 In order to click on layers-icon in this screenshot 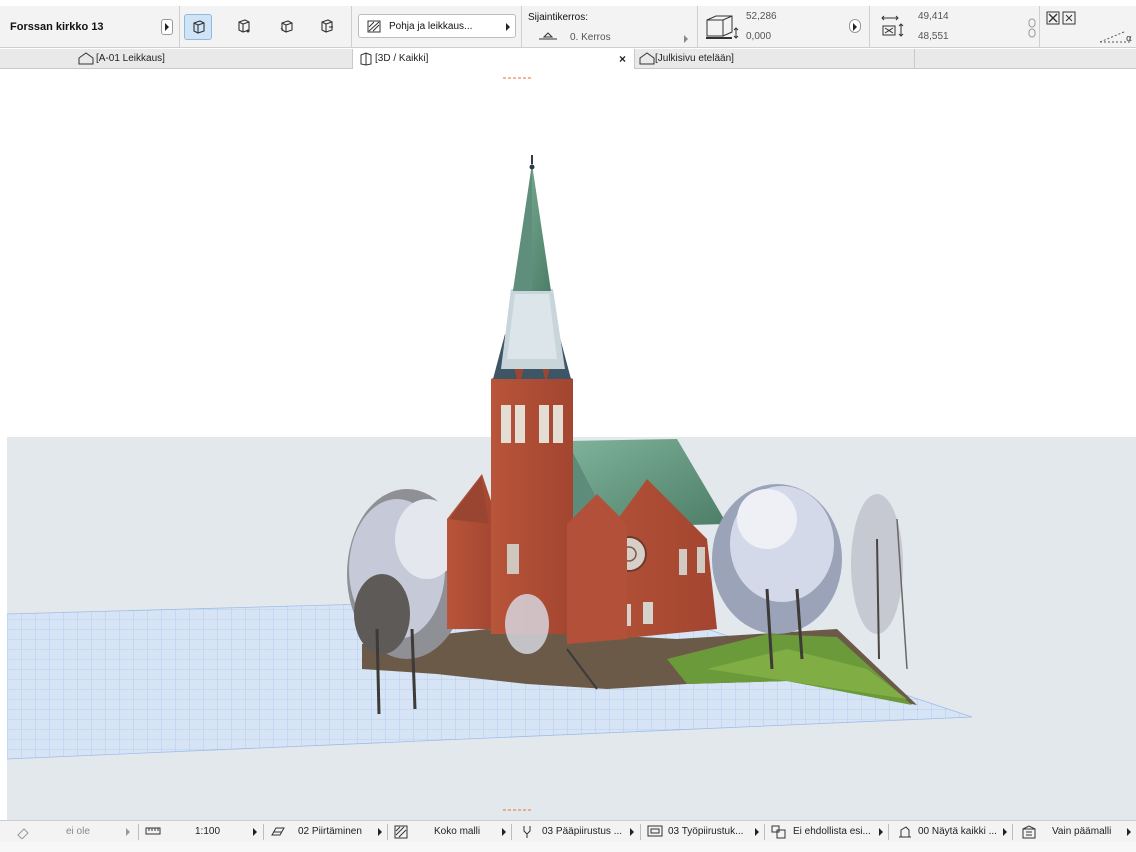, I will do `click(278, 831)`.